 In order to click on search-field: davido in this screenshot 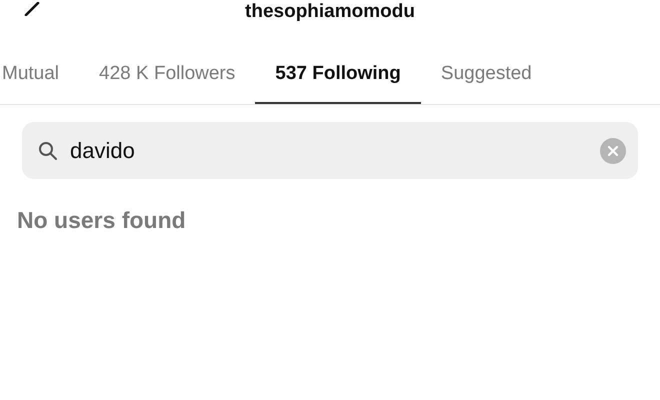, I will do `click(330, 150)`.